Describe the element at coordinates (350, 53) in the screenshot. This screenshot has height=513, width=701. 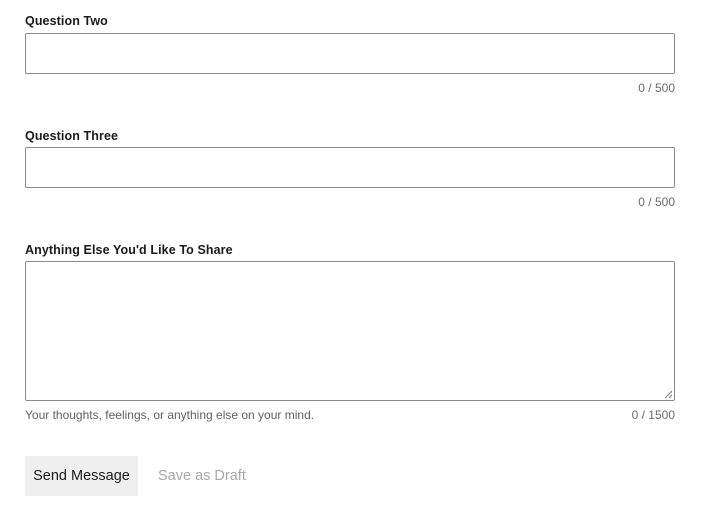
I see `question-two-input` at that location.